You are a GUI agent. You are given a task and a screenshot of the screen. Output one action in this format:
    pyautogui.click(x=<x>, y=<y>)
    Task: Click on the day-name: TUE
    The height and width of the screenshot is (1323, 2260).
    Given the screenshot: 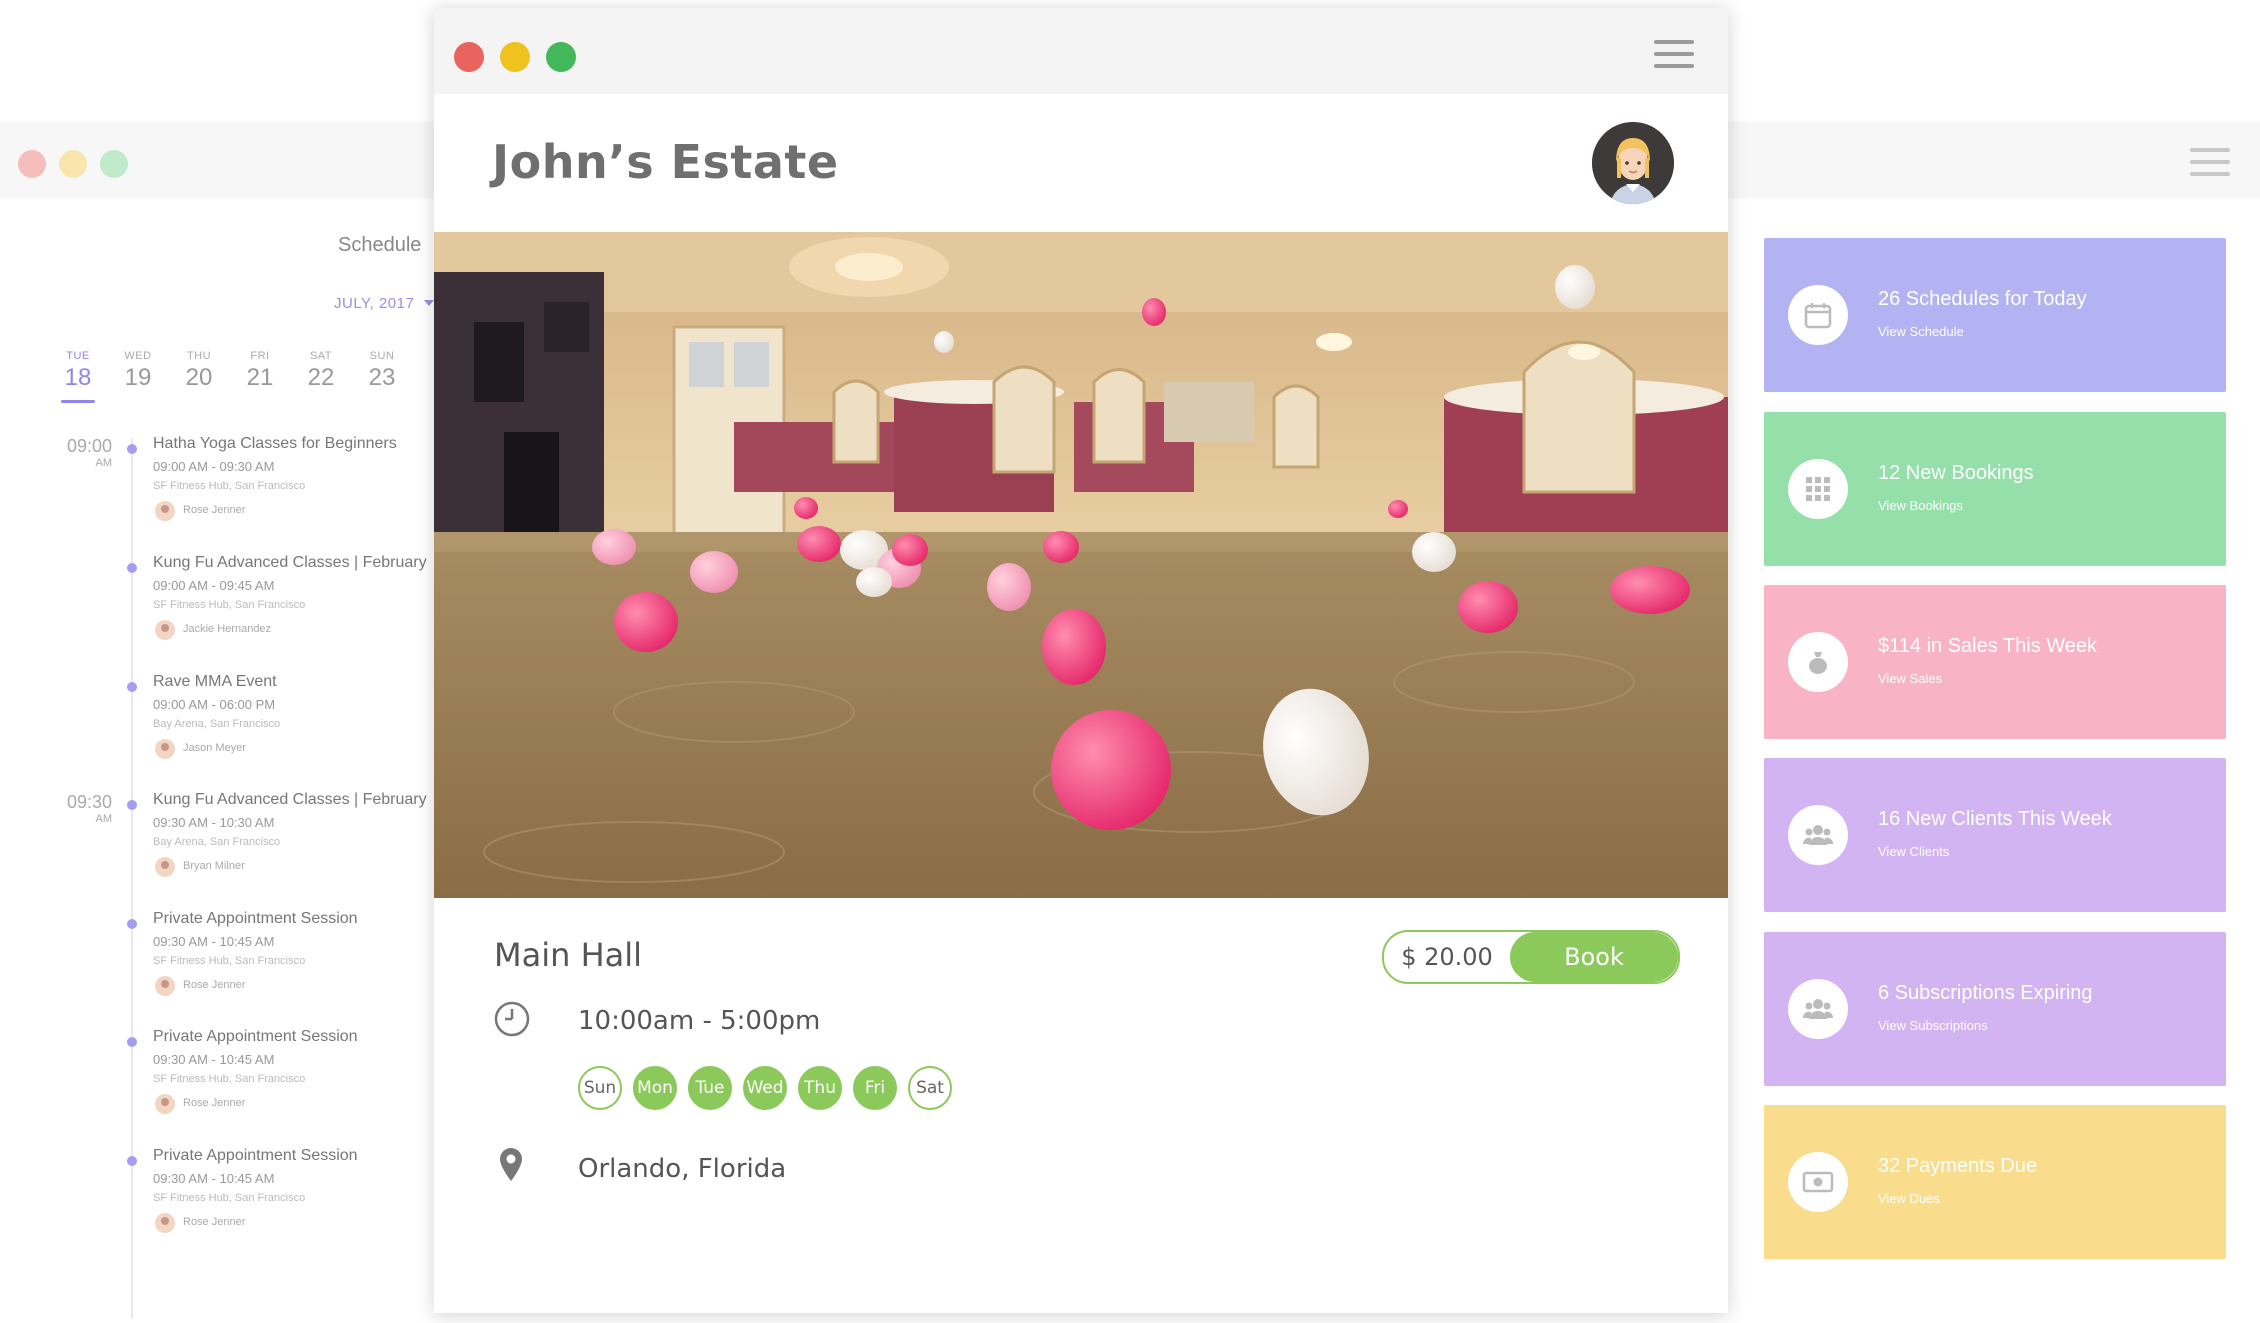 What is the action you would take?
    pyautogui.click(x=78, y=356)
    